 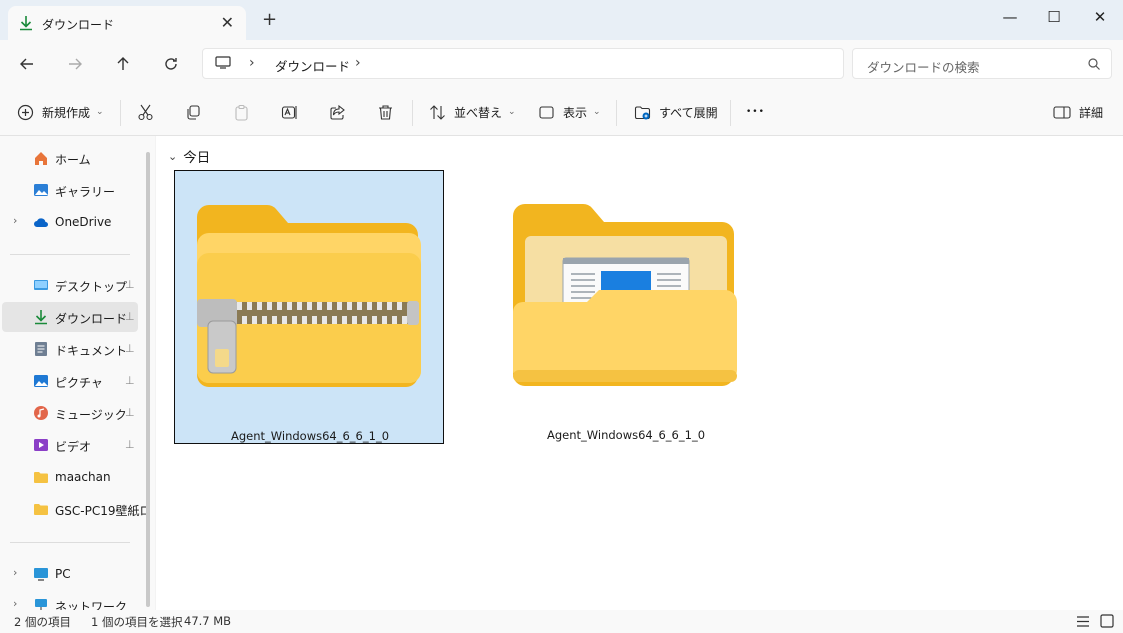 I want to click on music-icon, so click(x=41, y=413).